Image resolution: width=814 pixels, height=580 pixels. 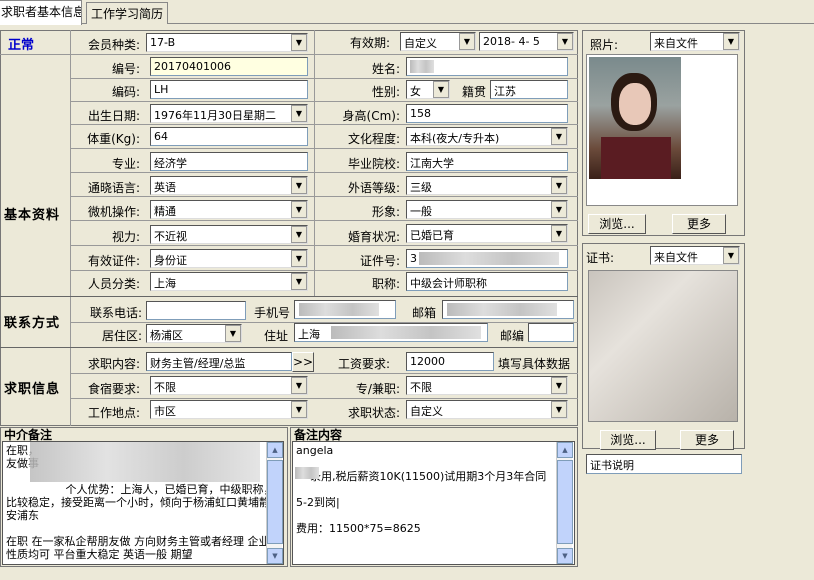 I want to click on code-input: LH, so click(x=229, y=89).